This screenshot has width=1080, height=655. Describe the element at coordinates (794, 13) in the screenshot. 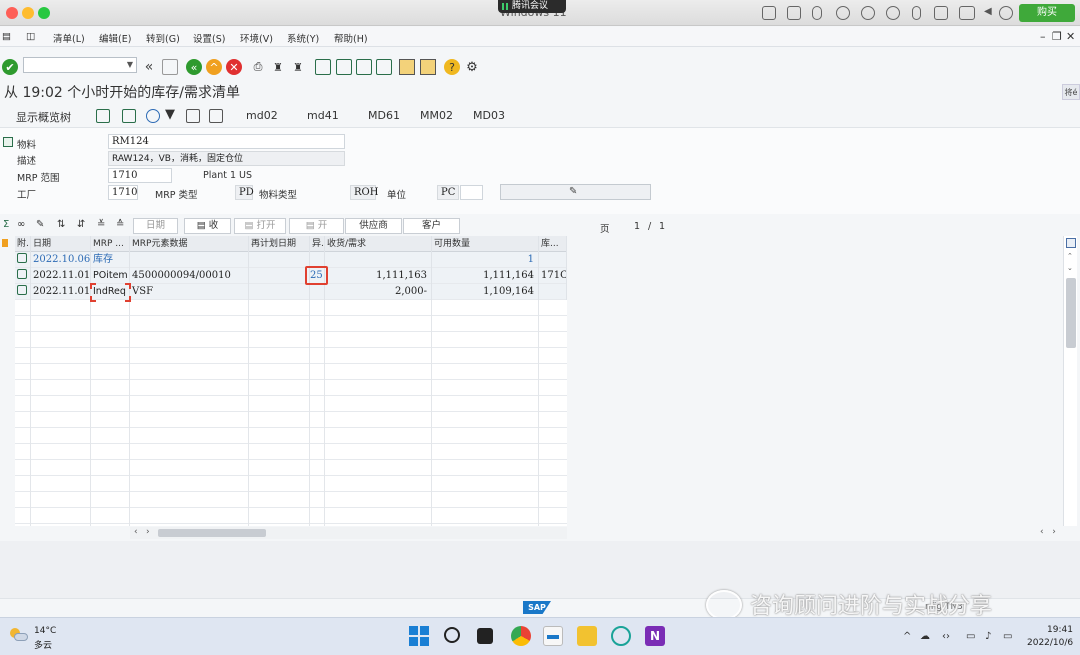

I see `chip-icon` at that location.